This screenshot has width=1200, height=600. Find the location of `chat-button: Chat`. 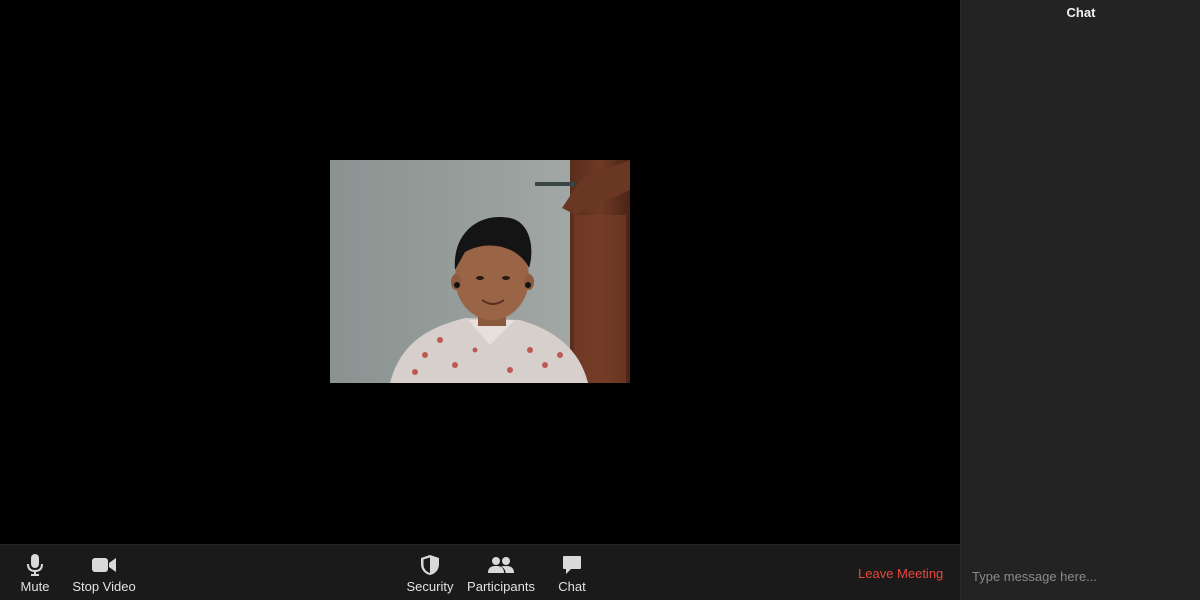

chat-button: Chat is located at coordinates (572, 572).